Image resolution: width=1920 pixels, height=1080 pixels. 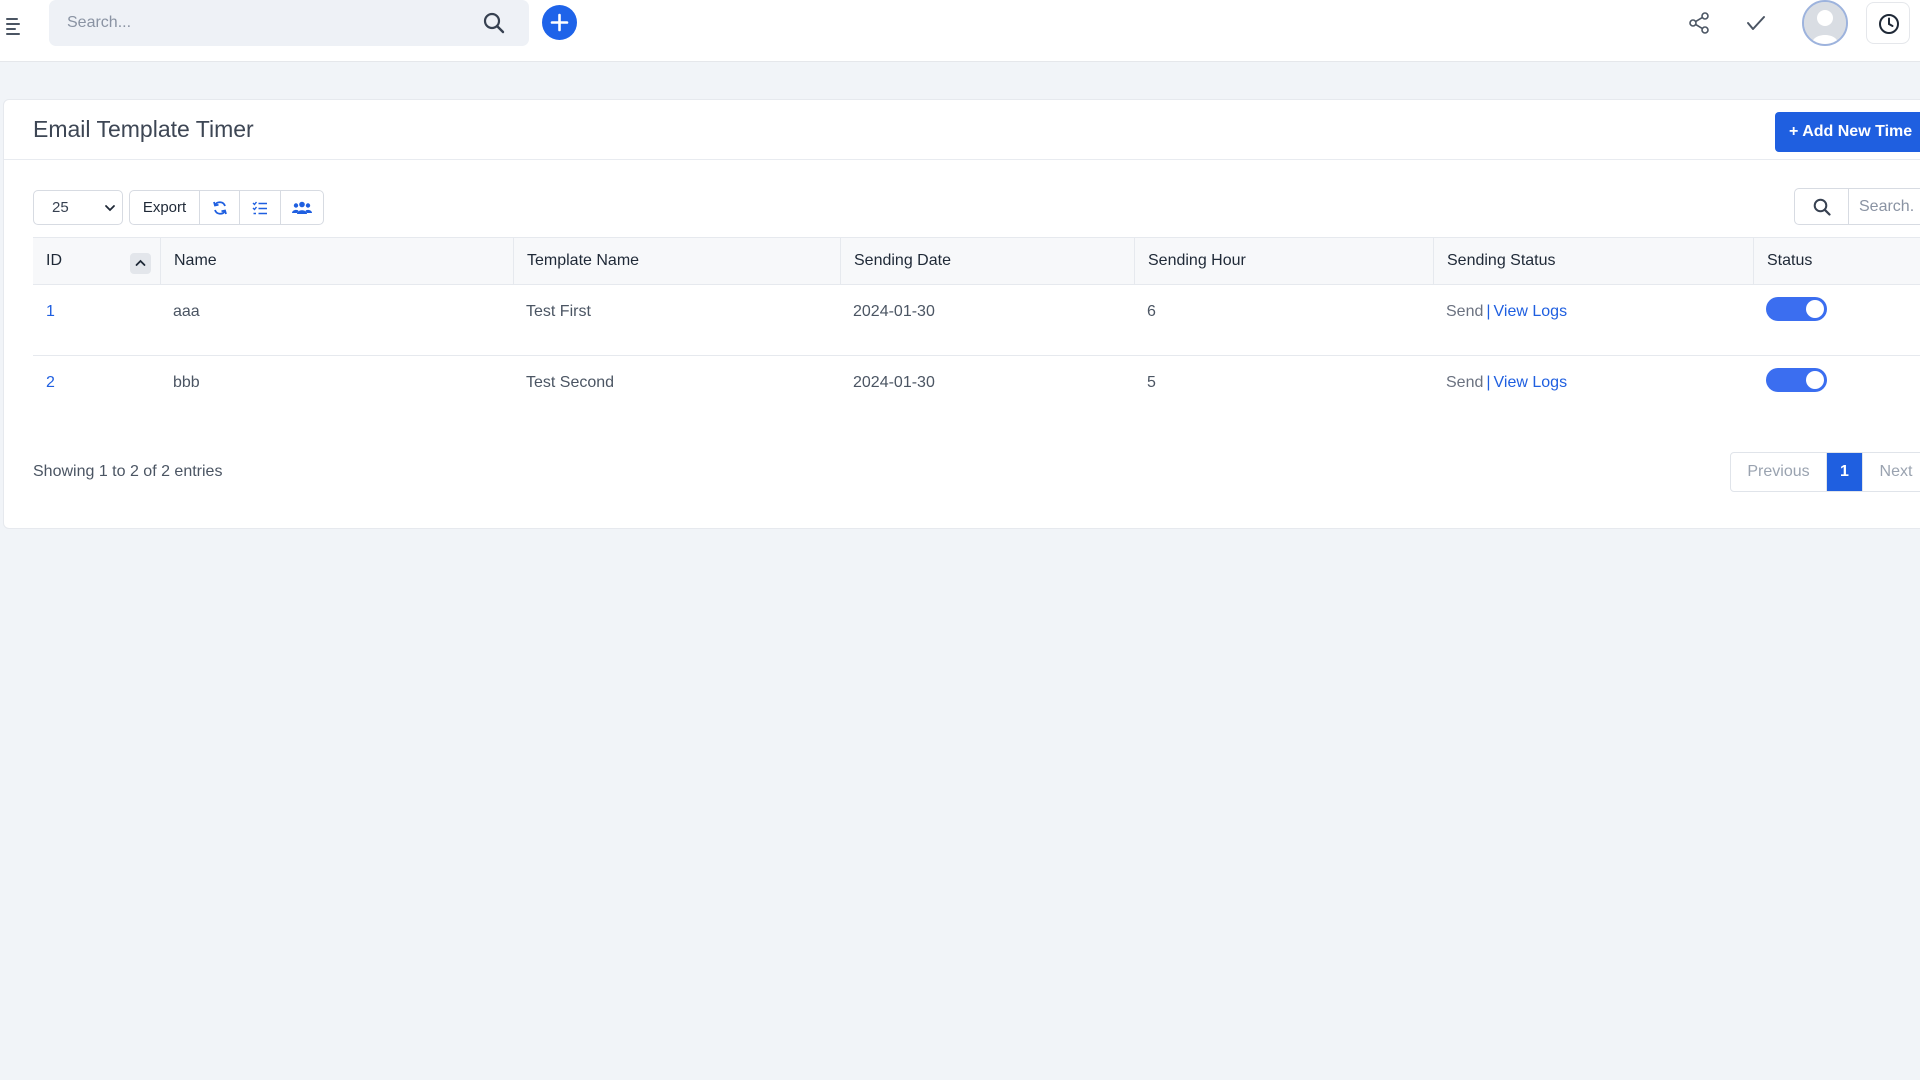 I want to click on row-template-name: Test Second, so click(x=570, y=382).